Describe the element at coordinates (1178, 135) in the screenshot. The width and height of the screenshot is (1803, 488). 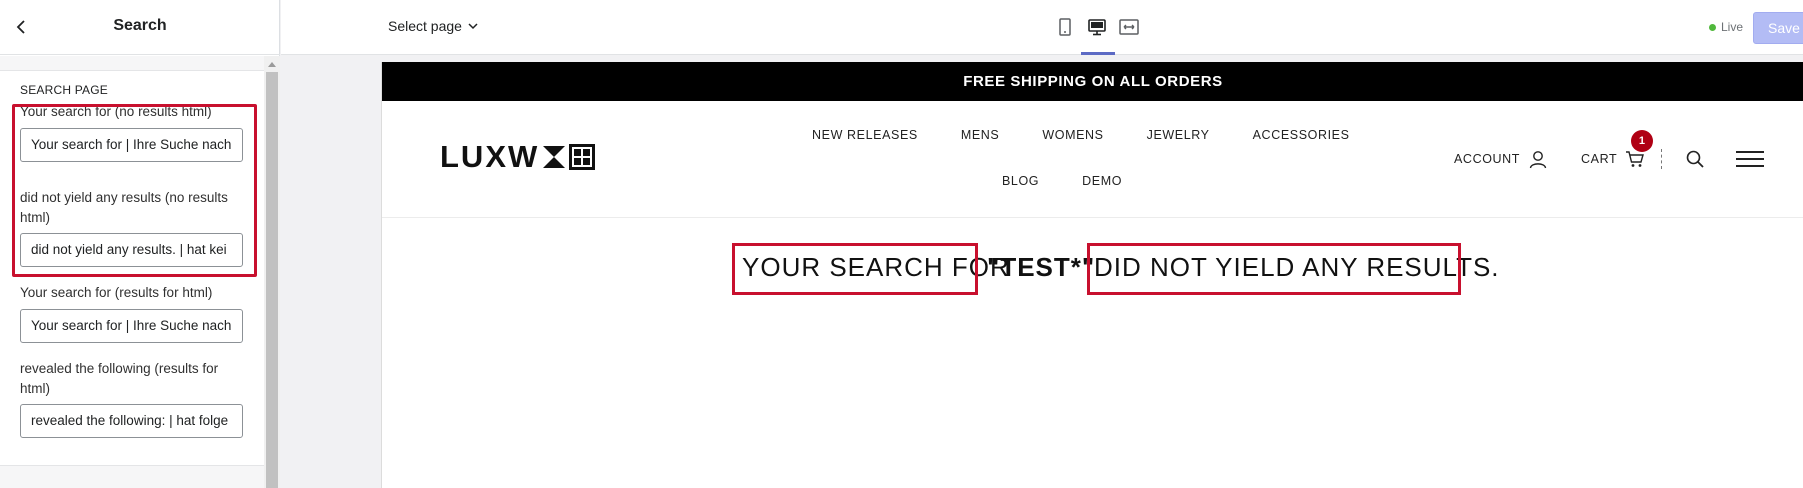
I see `nav-jewelry: JEWELRY` at that location.